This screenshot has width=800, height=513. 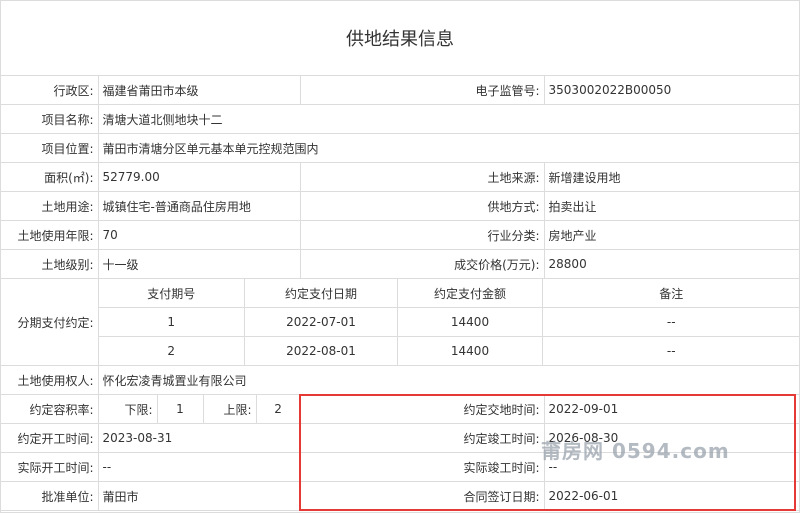 I want to click on actual-finish-value: --, so click(x=671, y=467).